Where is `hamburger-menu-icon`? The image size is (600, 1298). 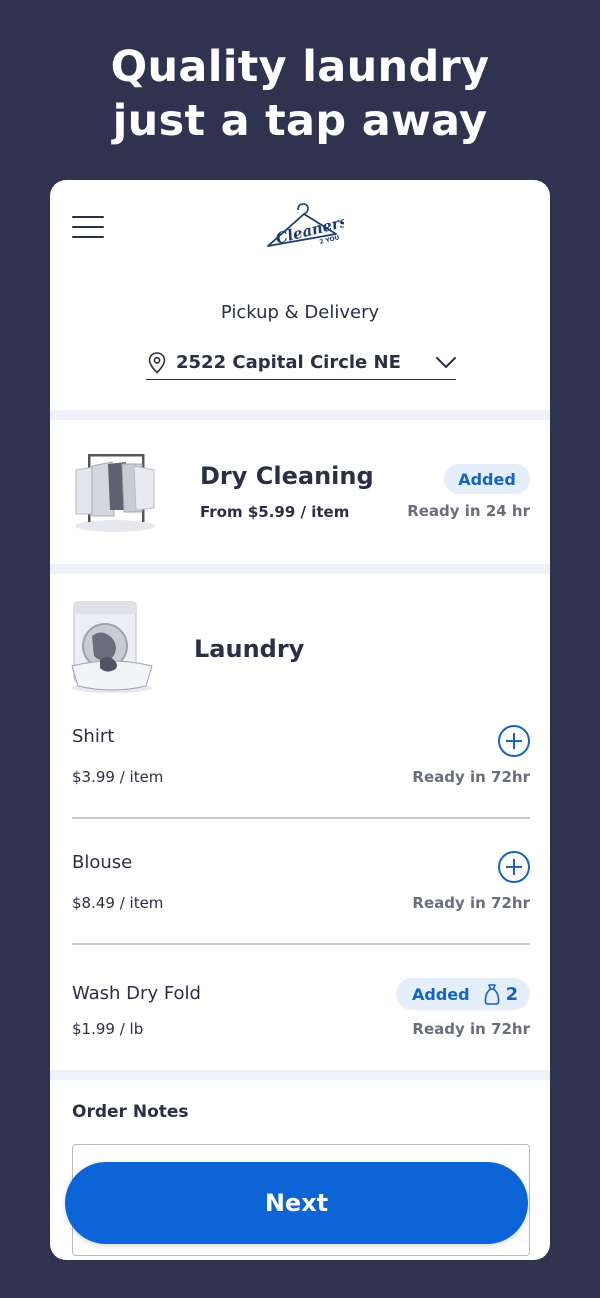 hamburger-menu-icon is located at coordinates (88, 227).